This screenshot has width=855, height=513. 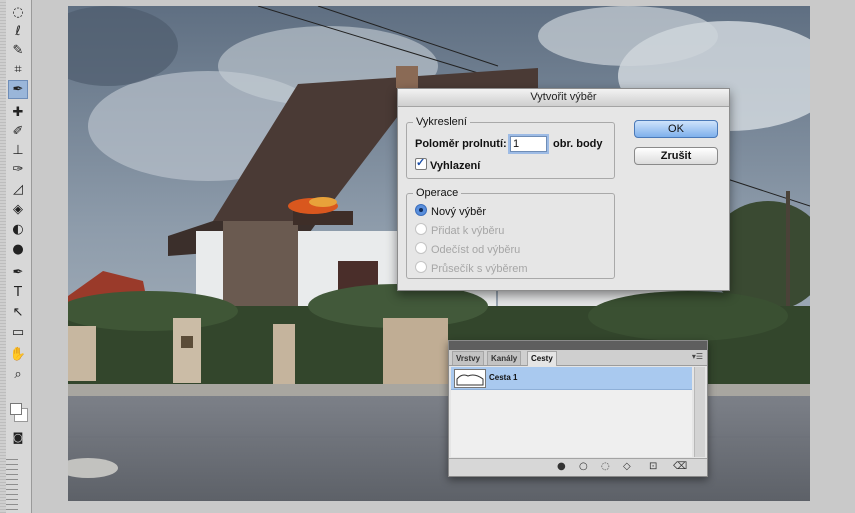 What do you see at coordinates (571, 412) in the screenshot?
I see `paths-list: Cesta 1` at bounding box center [571, 412].